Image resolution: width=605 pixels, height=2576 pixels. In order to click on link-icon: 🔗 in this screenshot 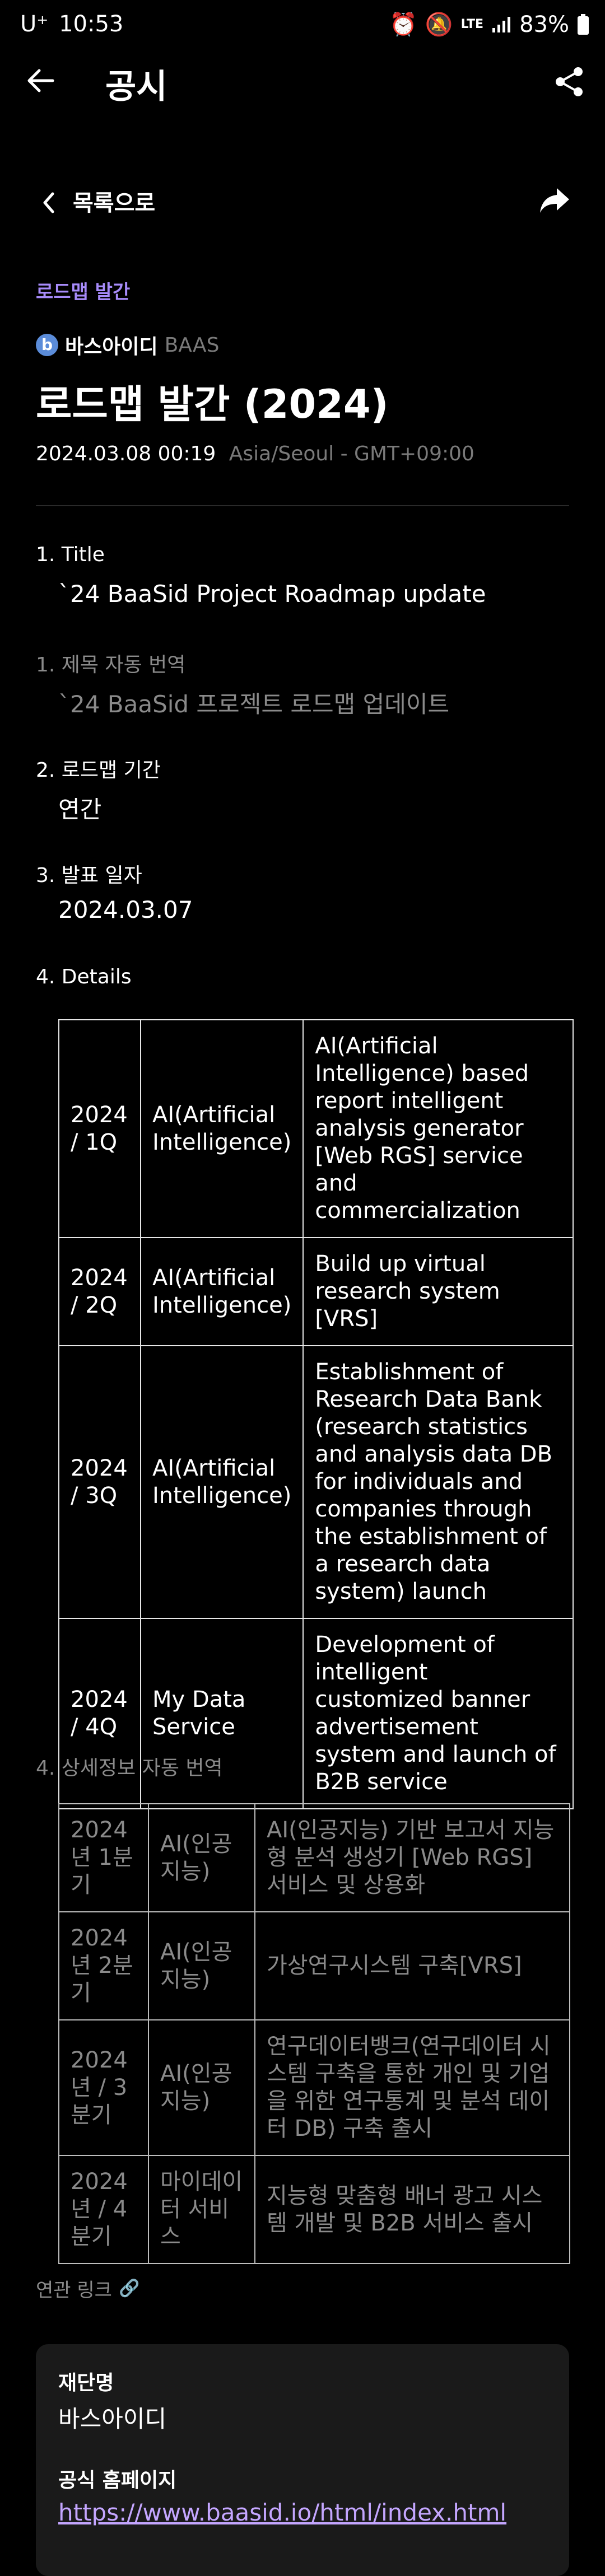, I will do `click(129, 2289)`.